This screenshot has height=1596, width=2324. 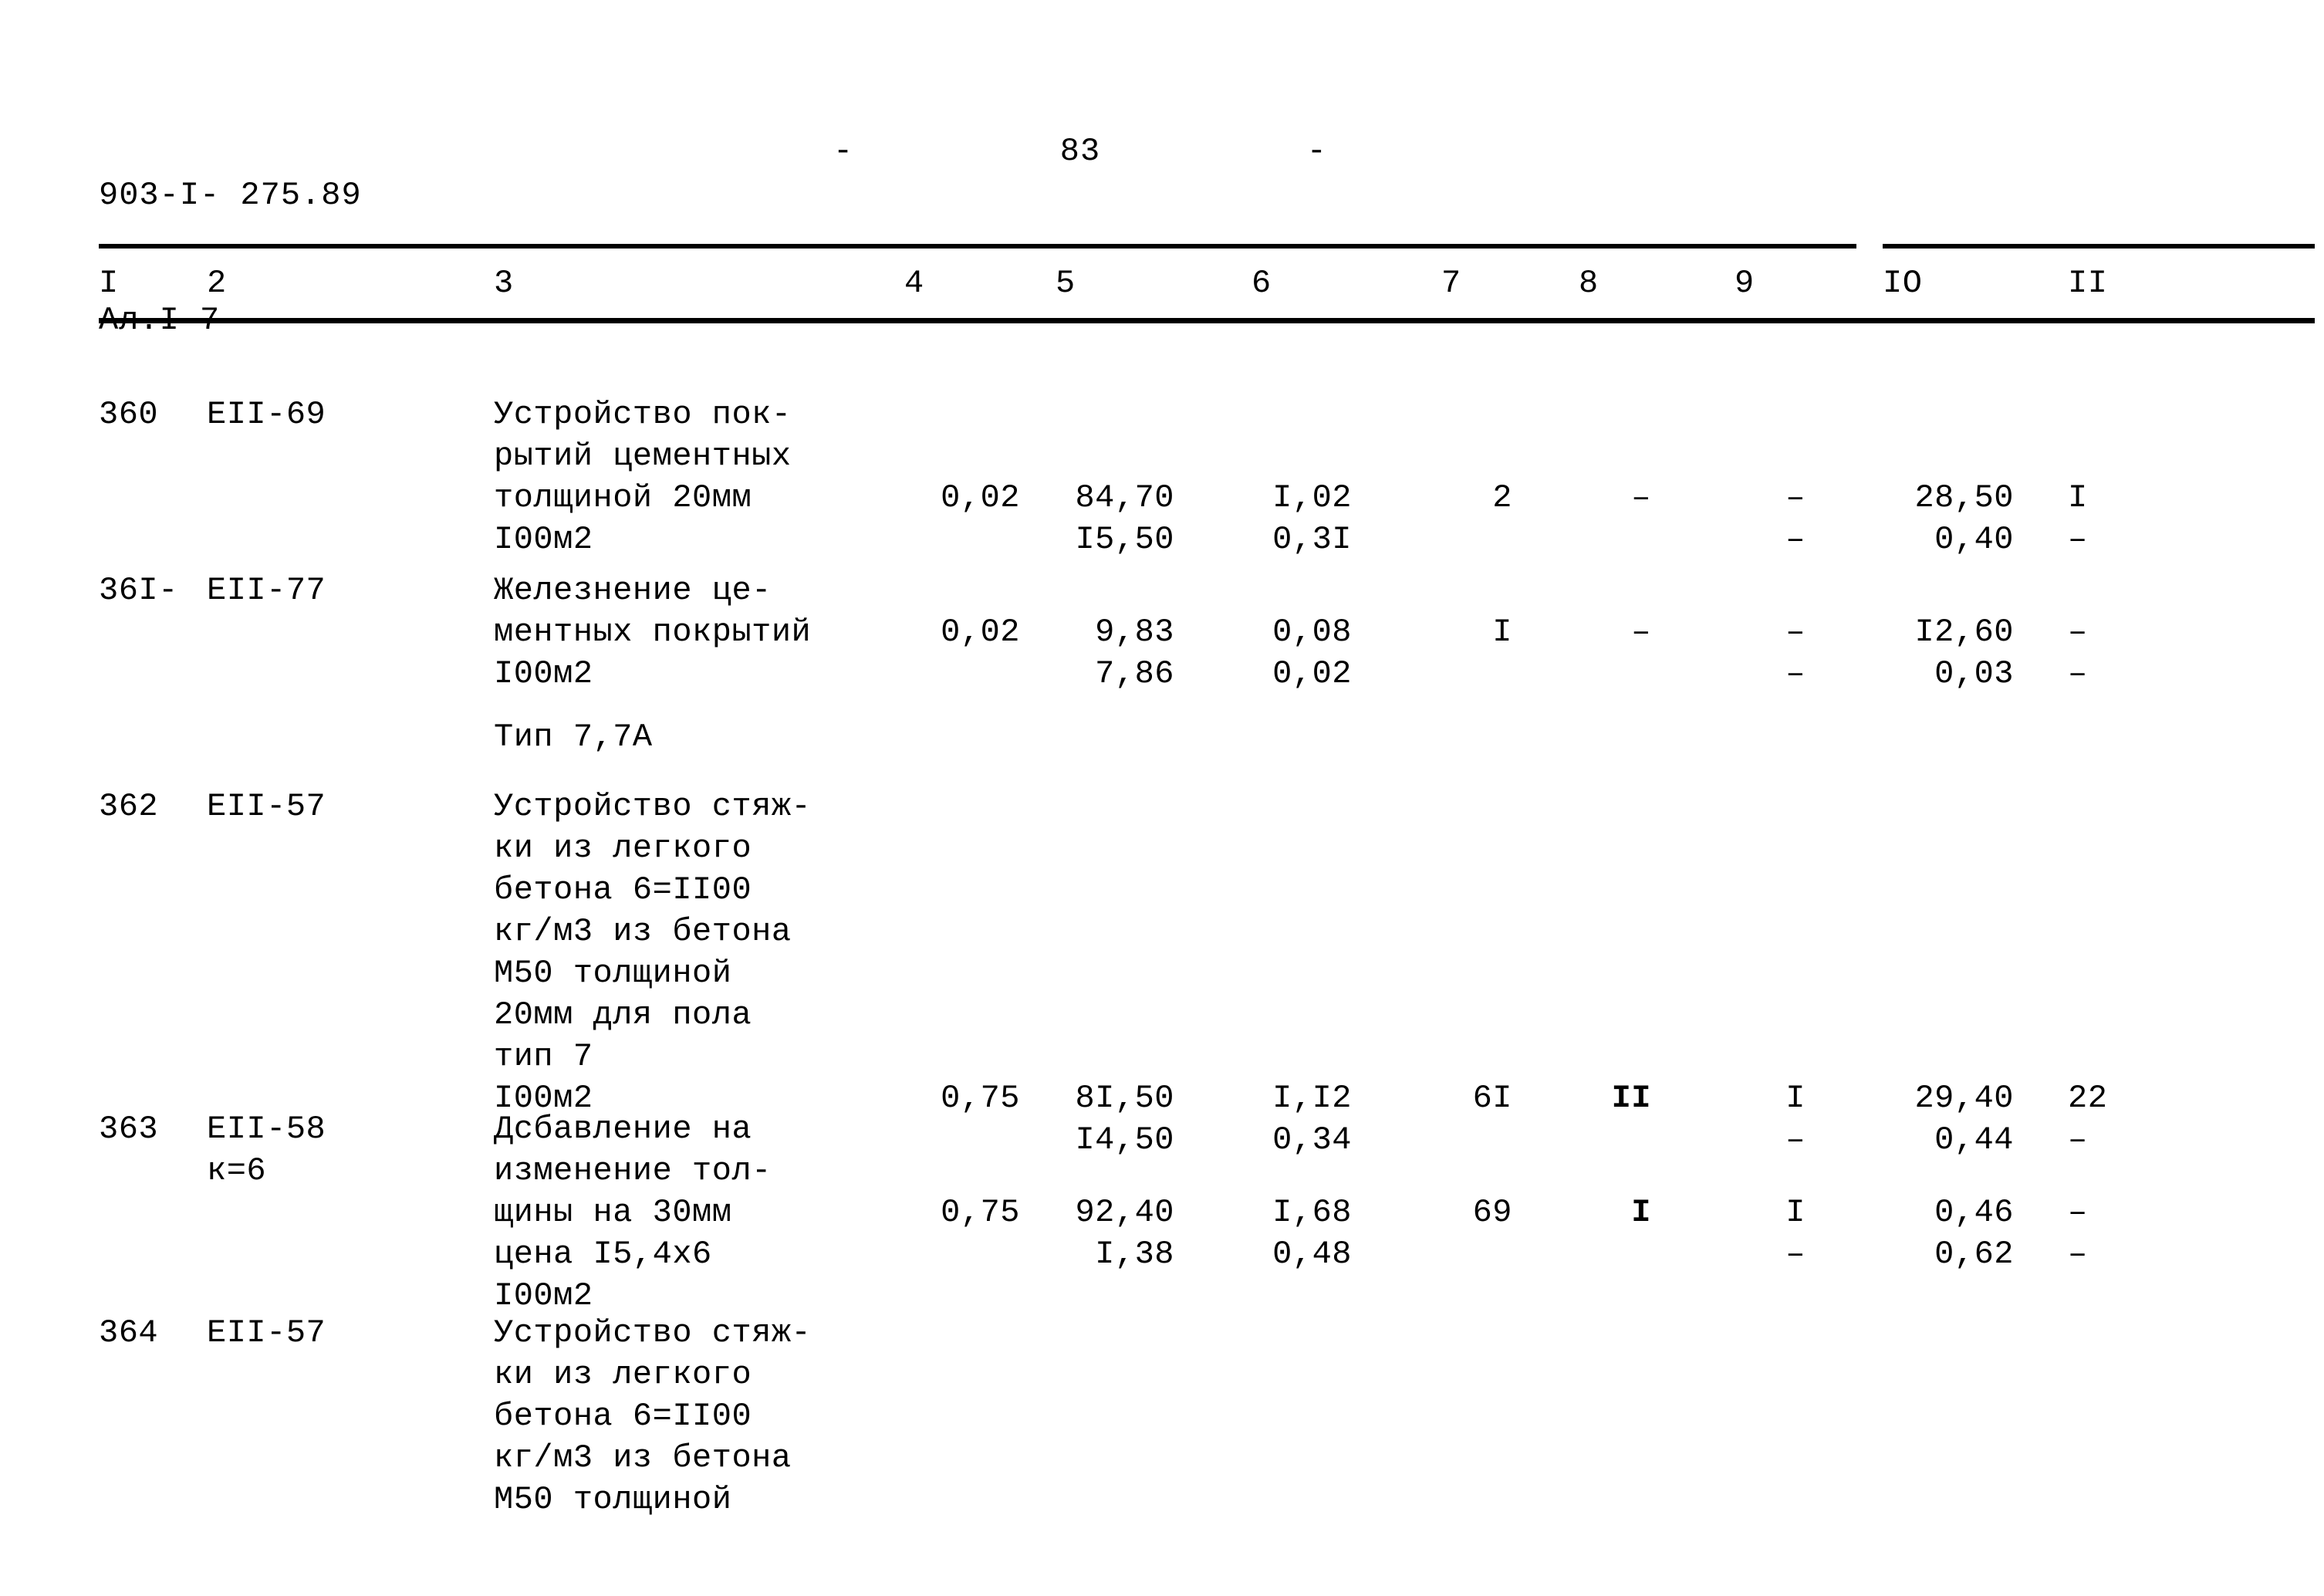 I want to click on page-dash-left: -, so click(x=843, y=151).